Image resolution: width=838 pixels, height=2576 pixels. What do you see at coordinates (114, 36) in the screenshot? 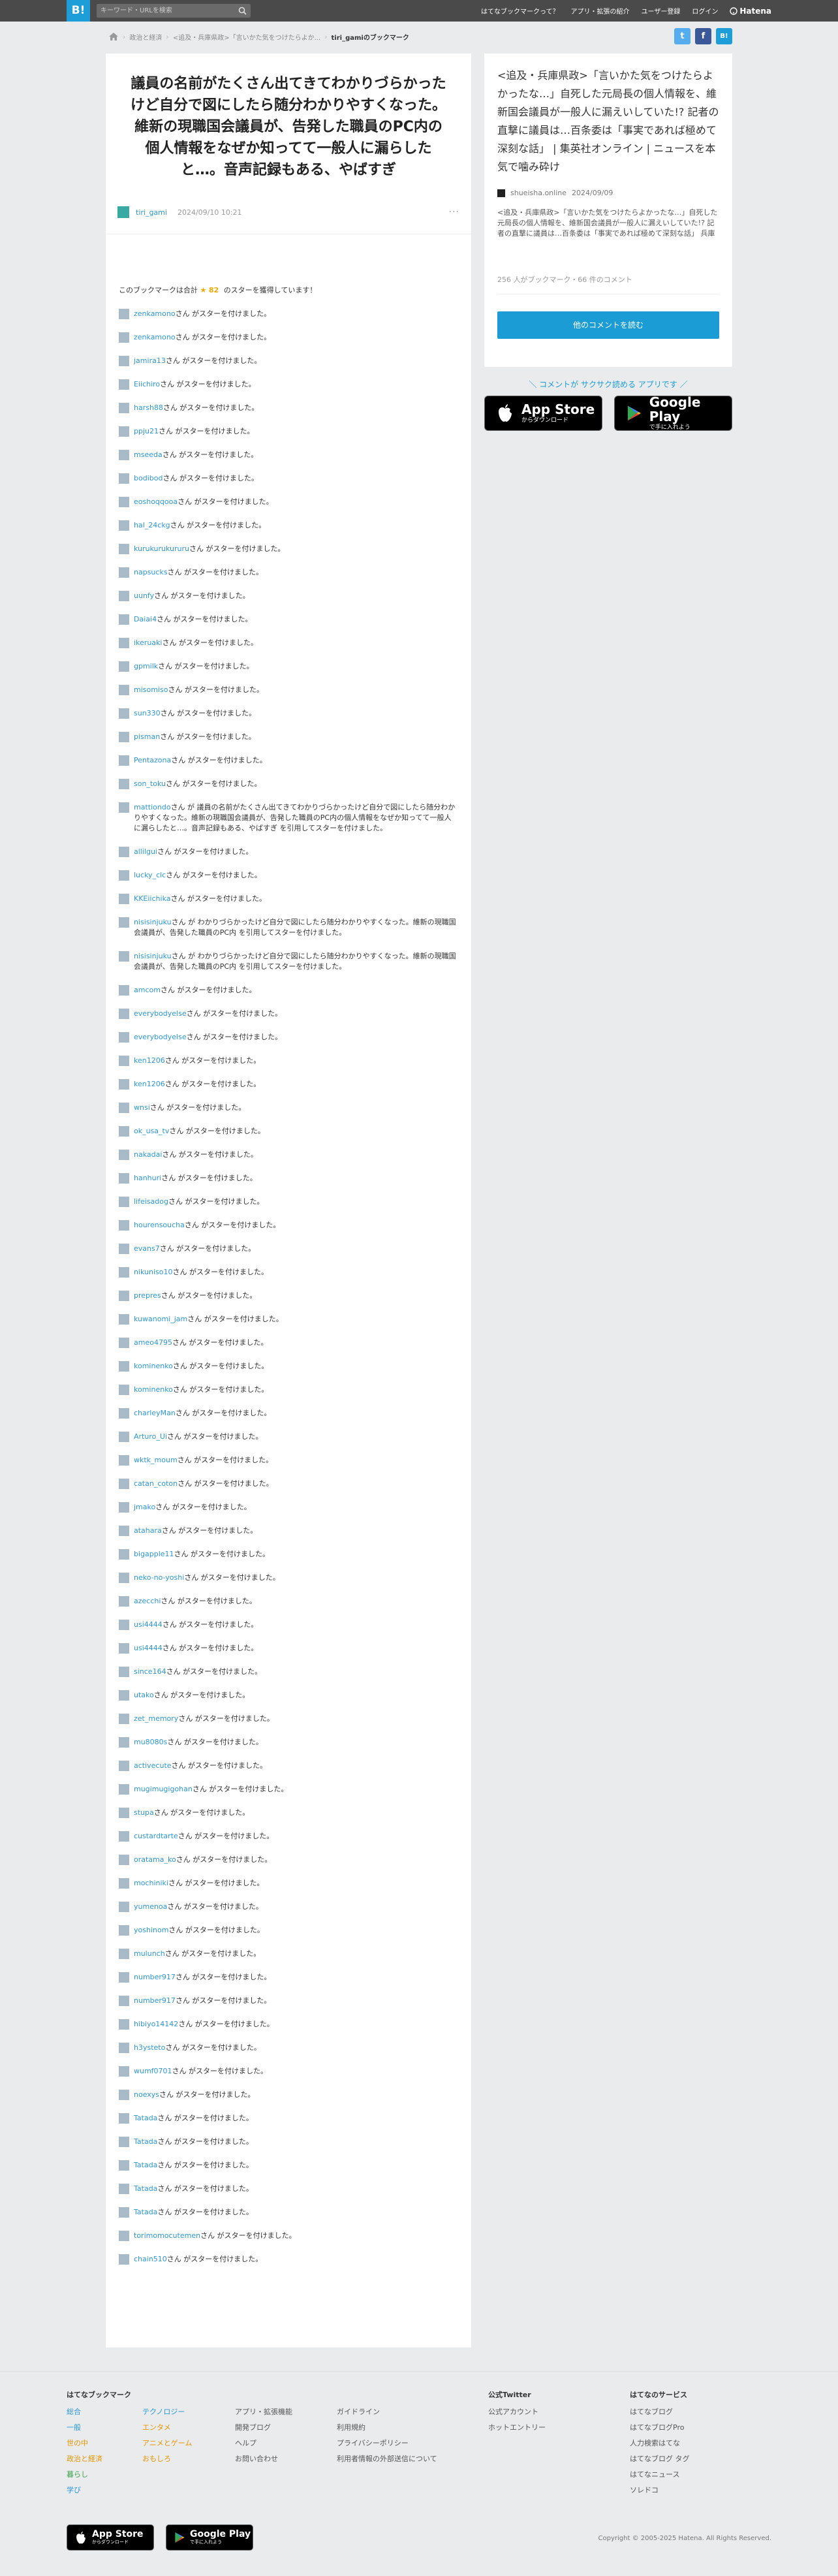
I see `home-icon` at bounding box center [114, 36].